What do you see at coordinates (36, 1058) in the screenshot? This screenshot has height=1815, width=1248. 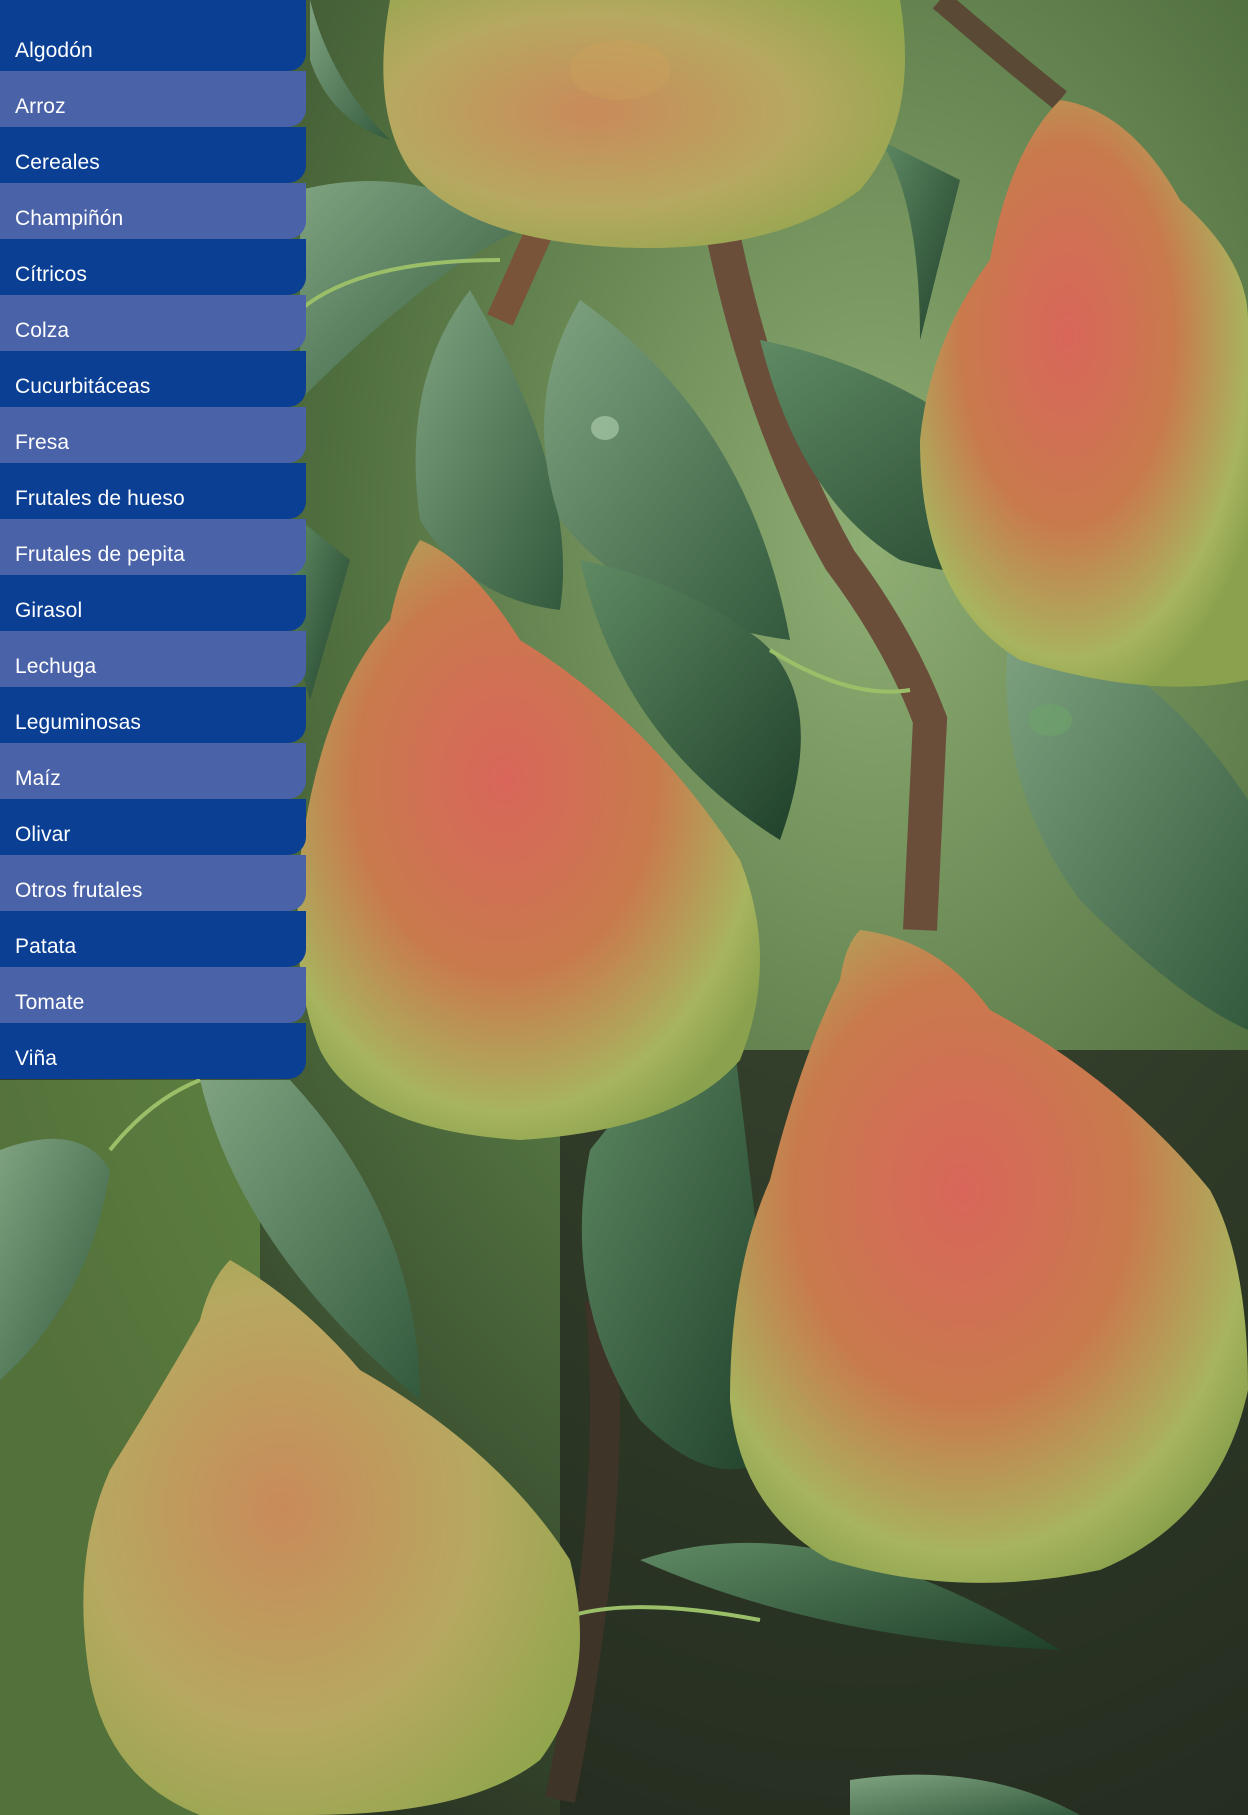 I see `menu-item-label: Viña` at bounding box center [36, 1058].